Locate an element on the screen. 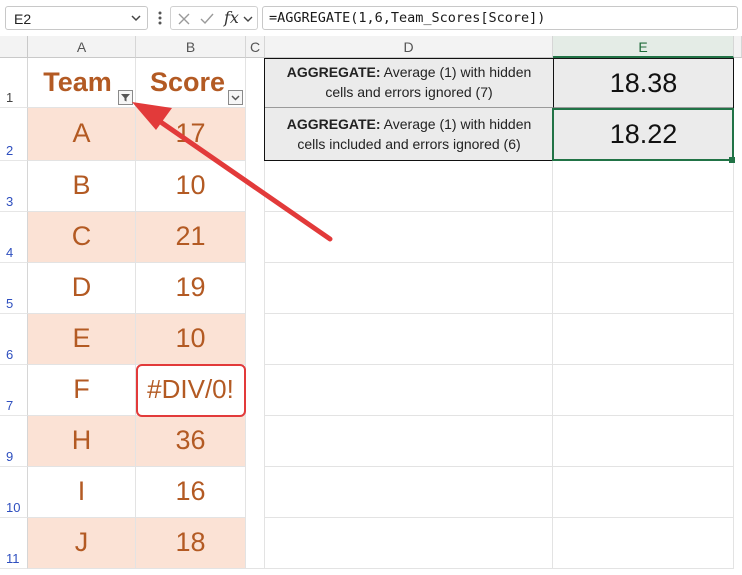  cancel-icon is located at coordinates (184, 19).